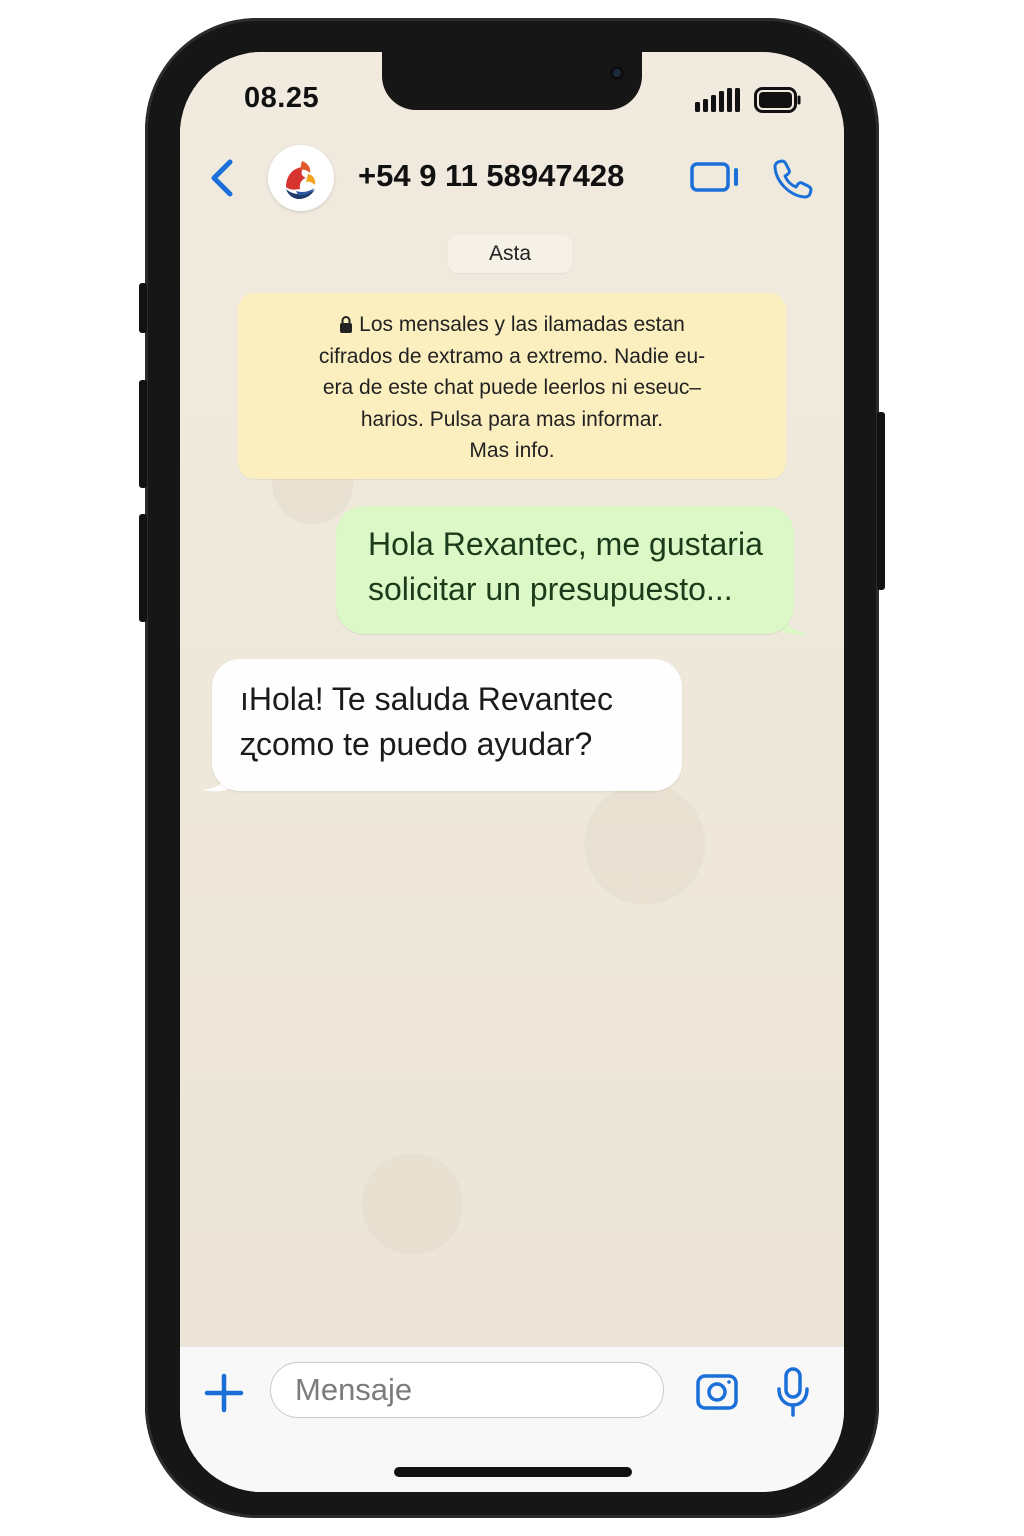  I want to click on power-button, so click(881, 501).